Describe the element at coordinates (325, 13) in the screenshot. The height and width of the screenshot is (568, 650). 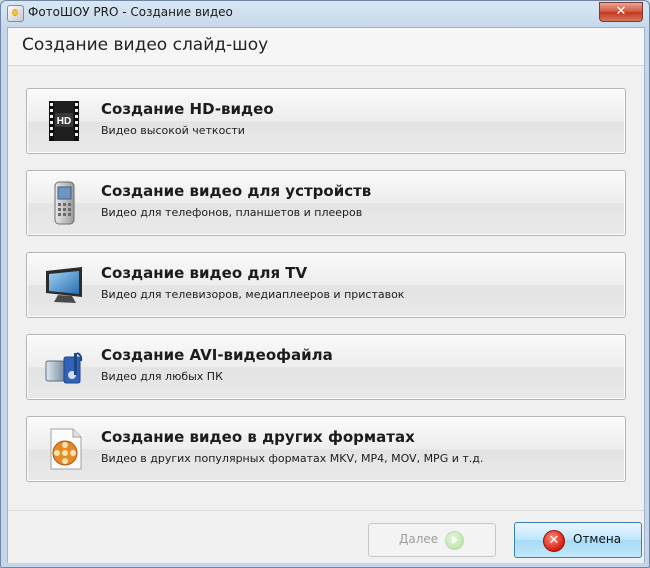
I see `title-bar: ФотоШОУ PRO - Создание видео ✕` at that location.